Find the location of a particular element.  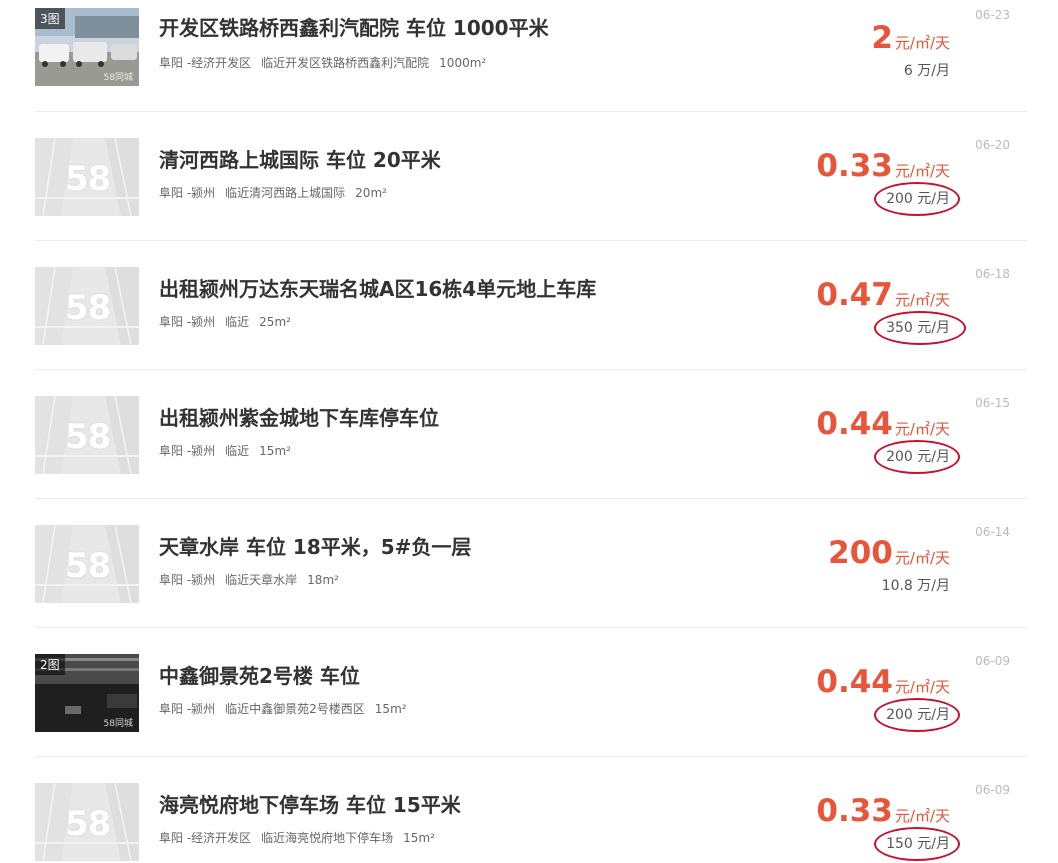

price-value: 0.47 is located at coordinates (854, 295).